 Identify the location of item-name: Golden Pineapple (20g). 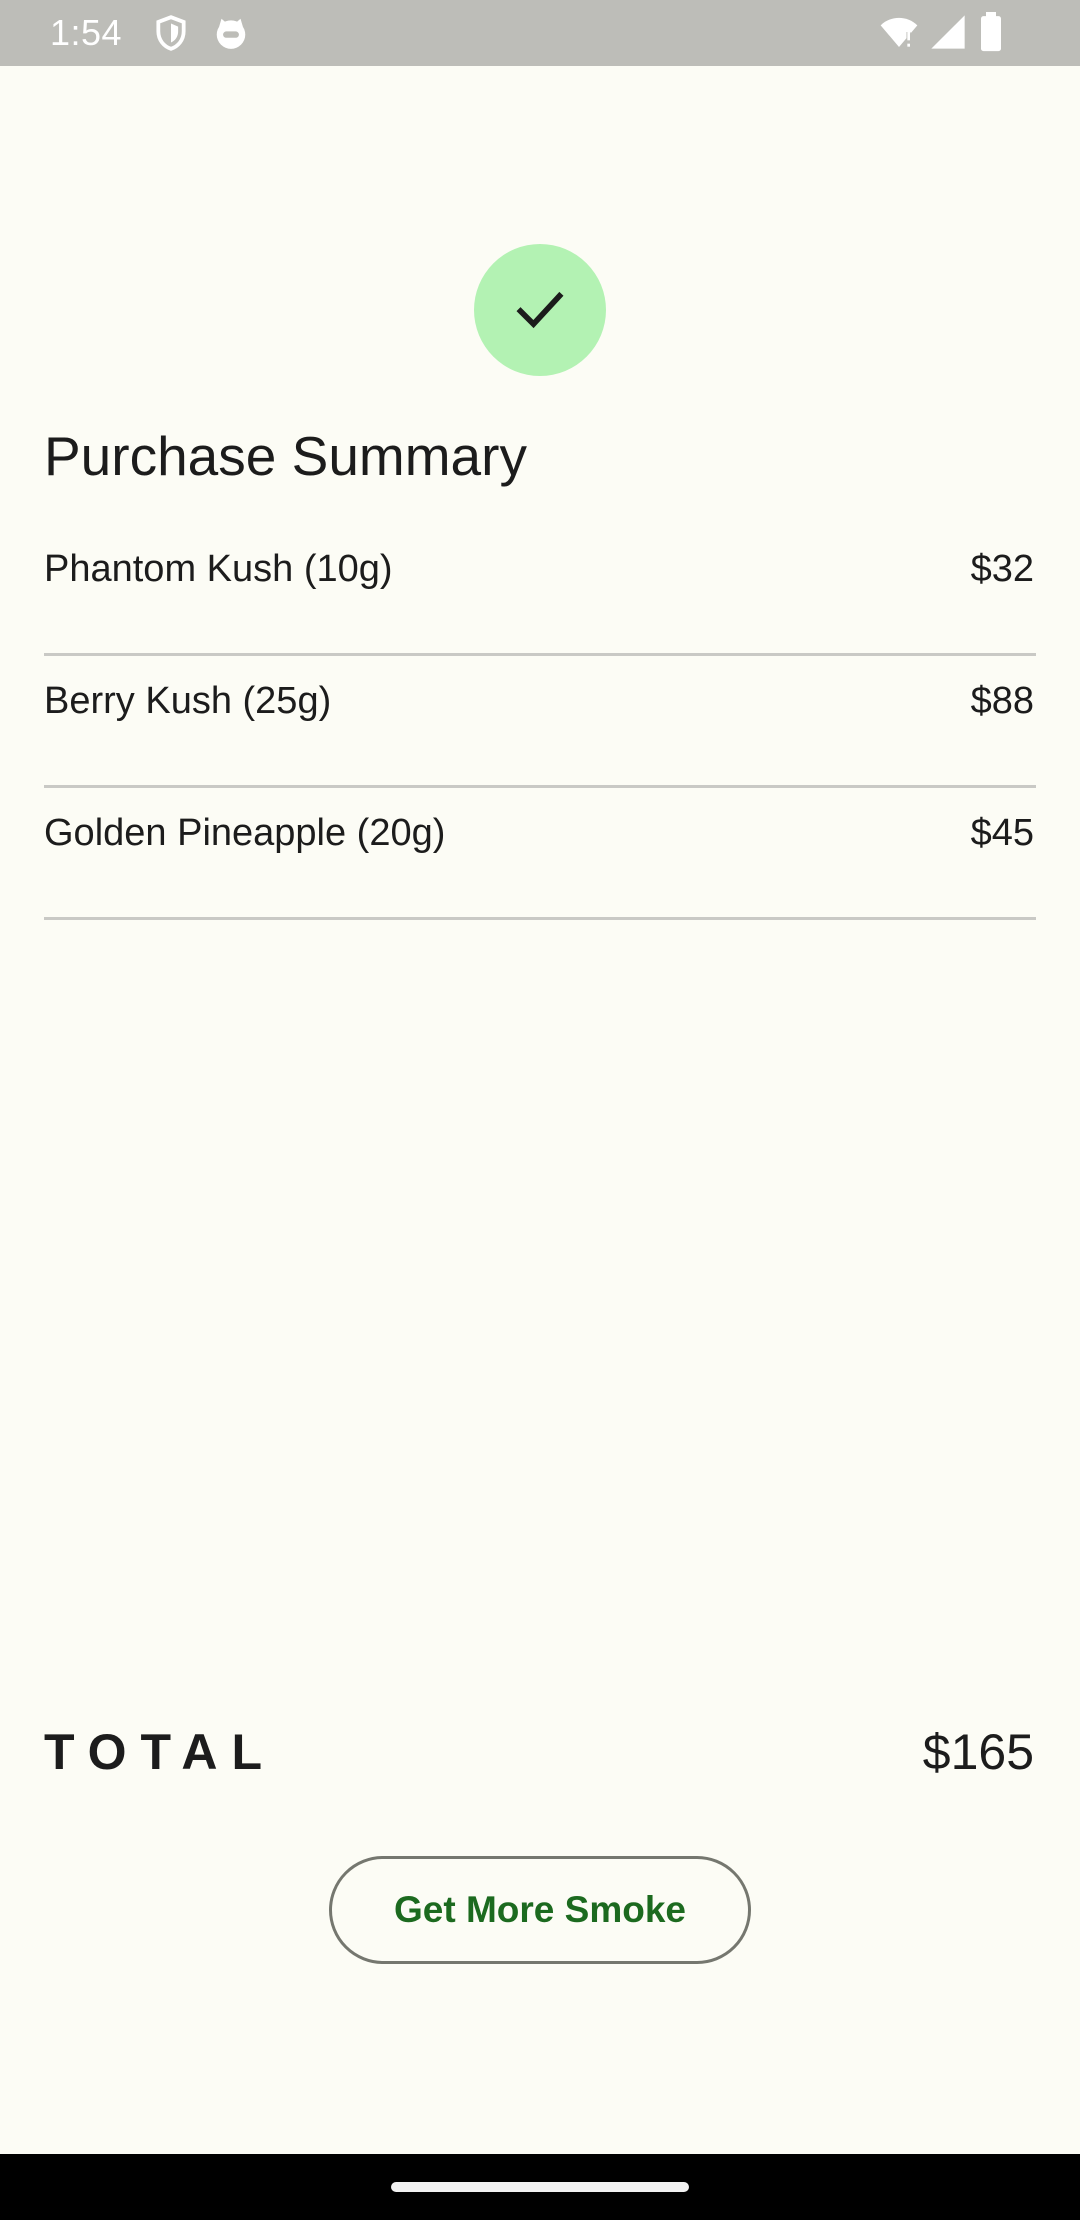
(245, 833).